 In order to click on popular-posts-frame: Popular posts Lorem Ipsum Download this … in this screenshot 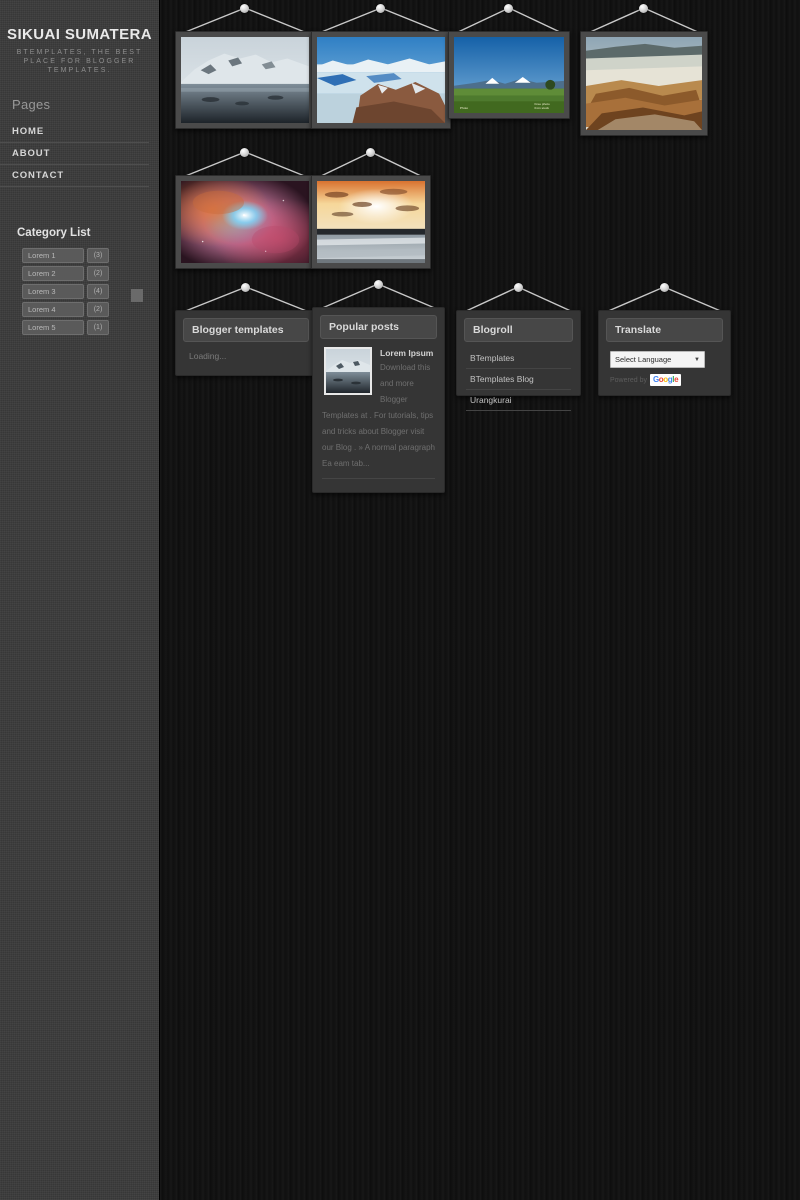, I will do `click(378, 385)`.